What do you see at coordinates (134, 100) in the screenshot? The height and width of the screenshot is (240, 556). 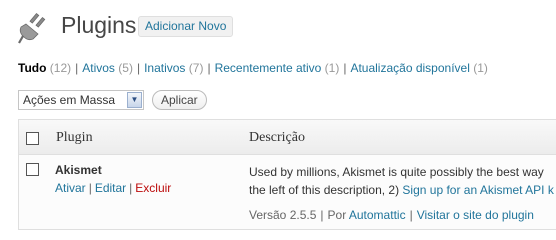 I see `chevron-down-icon: ▼` at bounding box center [134, 100].